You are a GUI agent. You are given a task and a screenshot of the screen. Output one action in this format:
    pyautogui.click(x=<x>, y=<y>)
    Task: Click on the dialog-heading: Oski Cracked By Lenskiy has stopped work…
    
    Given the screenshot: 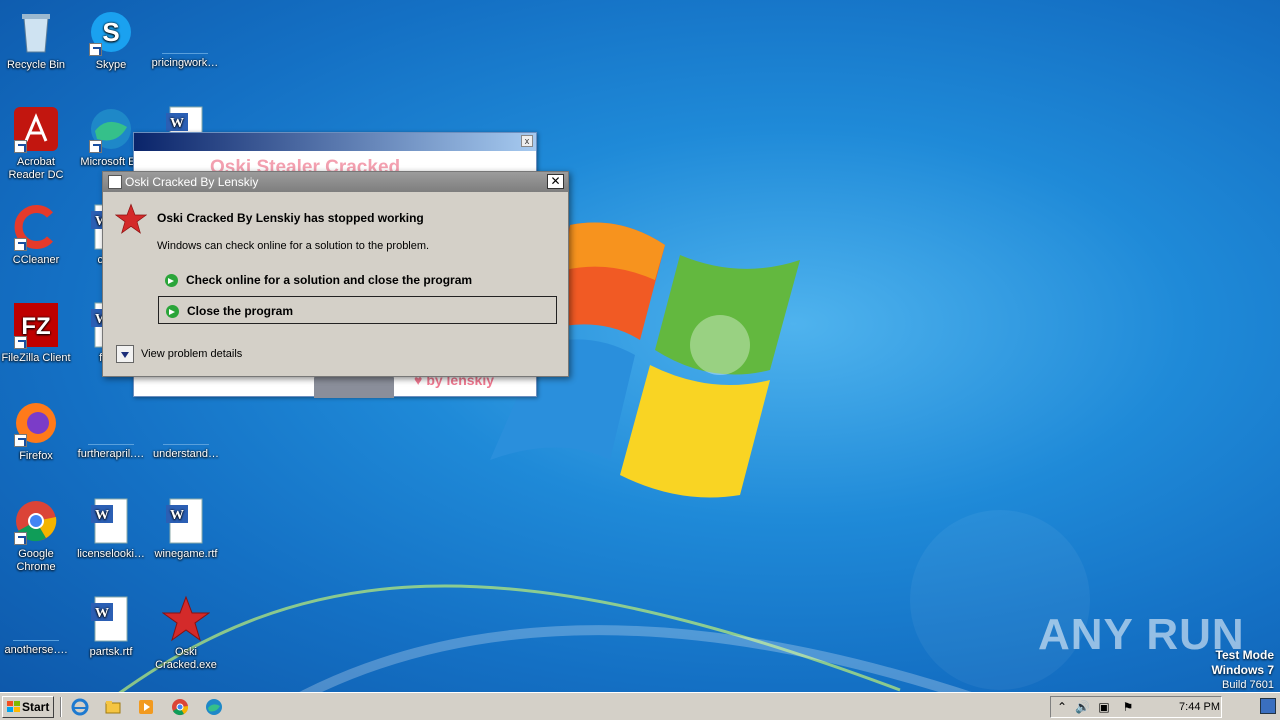 What is the action you would take?
    pyautogui.click(x=290, y=218)
    